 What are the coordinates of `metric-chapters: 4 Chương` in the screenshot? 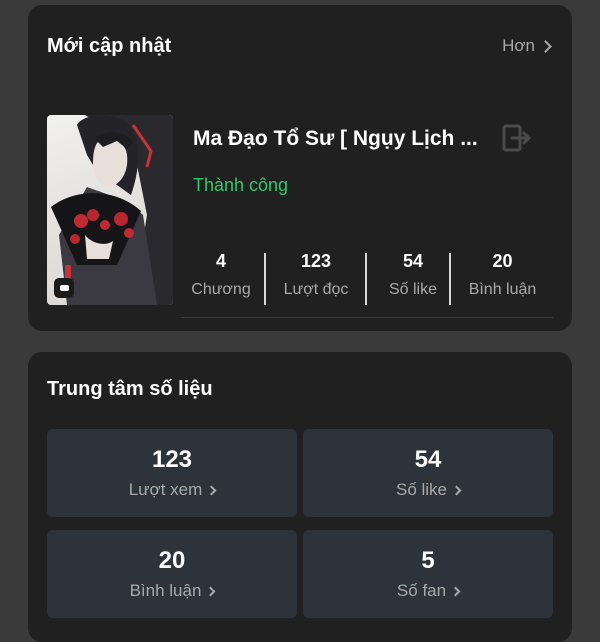 It's located at (221, 278).